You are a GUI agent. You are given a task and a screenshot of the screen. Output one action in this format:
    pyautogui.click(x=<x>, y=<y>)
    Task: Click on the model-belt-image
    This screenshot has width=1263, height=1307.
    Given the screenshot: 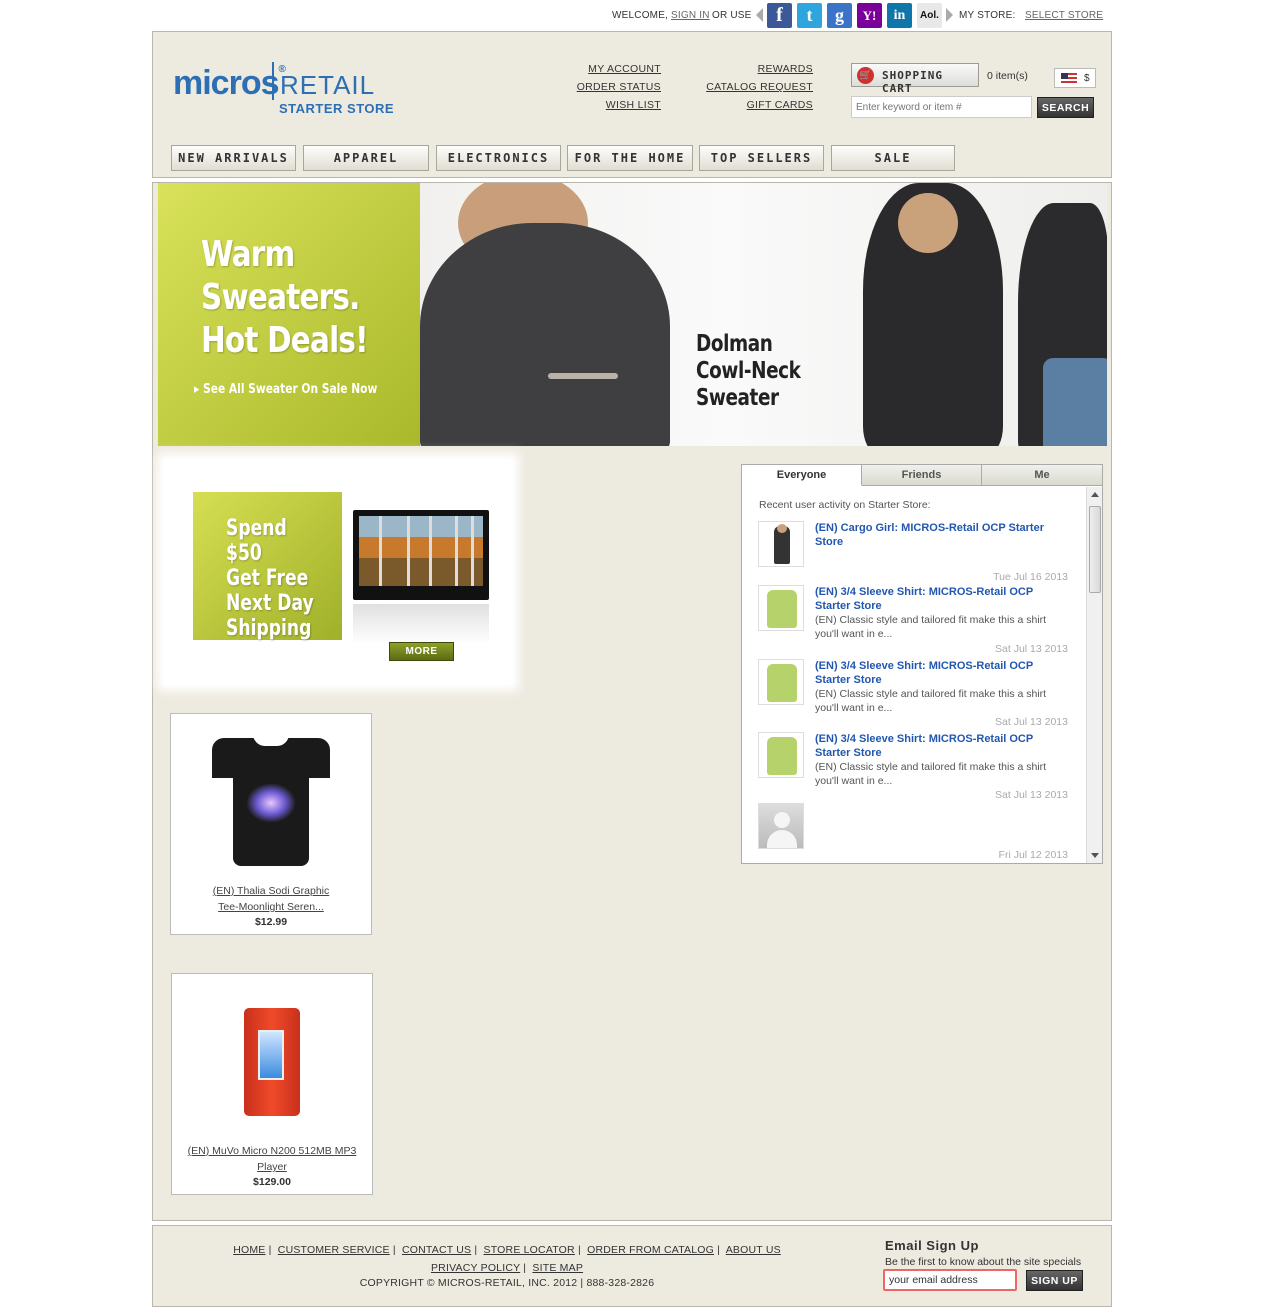 What is the action you would take?
    pyautogui.click(x=583, y=376)
    